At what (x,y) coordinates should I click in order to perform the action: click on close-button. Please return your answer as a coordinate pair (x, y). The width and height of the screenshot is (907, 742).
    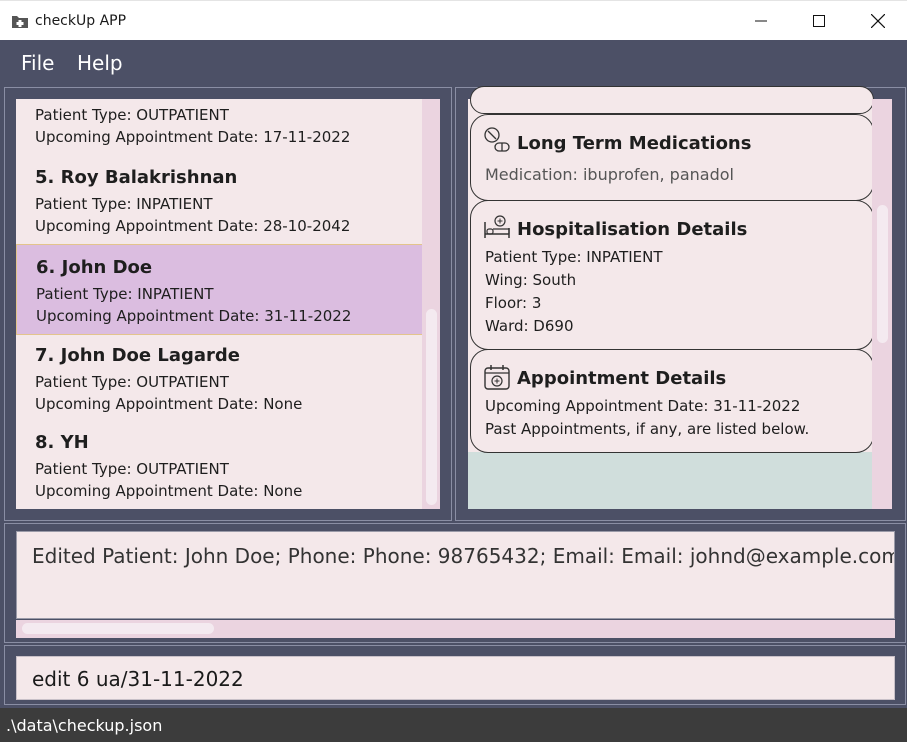
    Looking at the image, I should click on (878, 21).